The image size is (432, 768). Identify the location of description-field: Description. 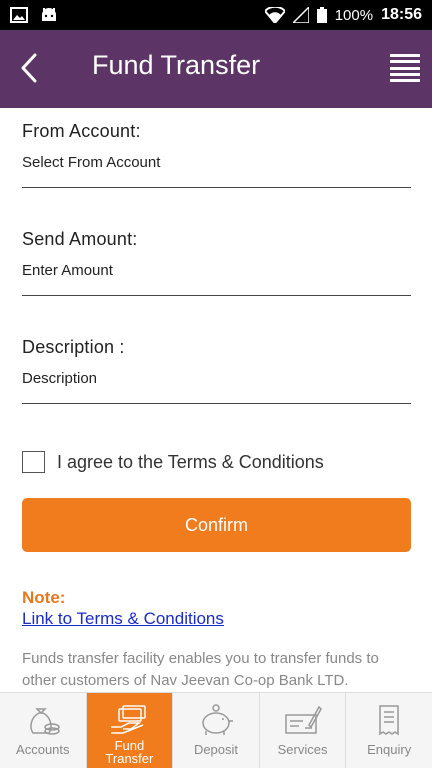
(216, 370).